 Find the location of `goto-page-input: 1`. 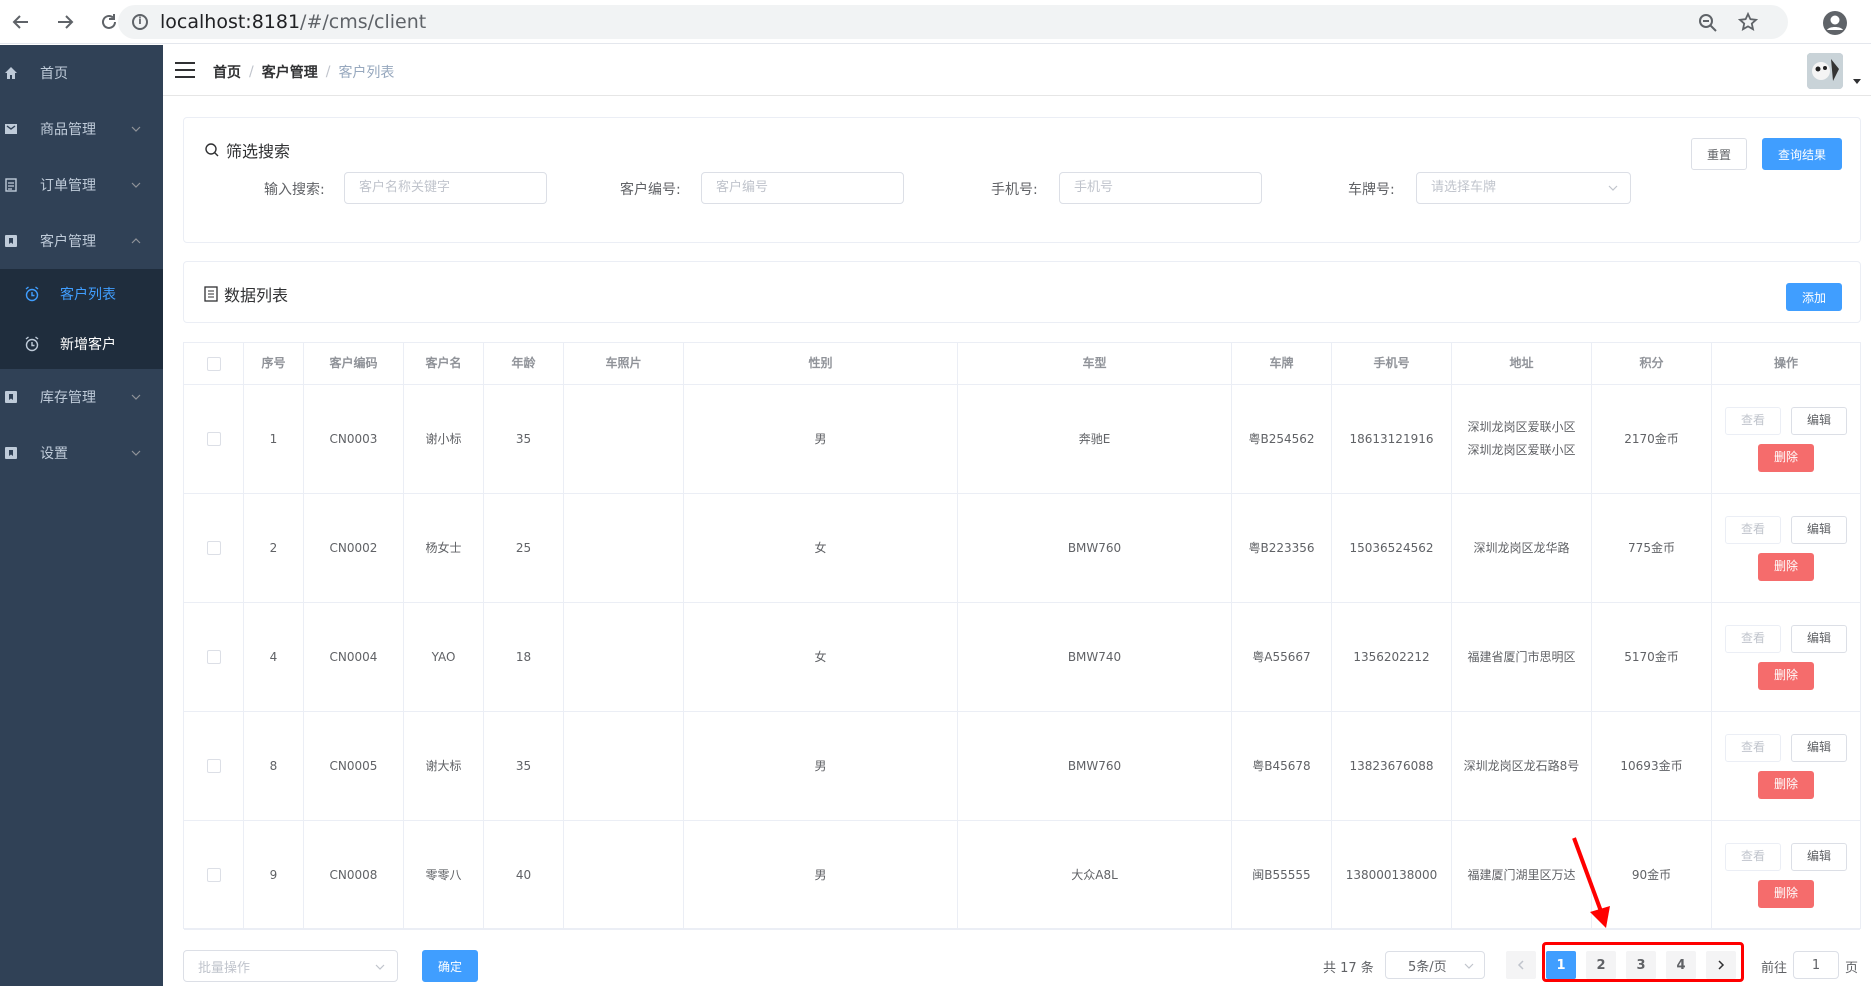

goto-page-input: 1 is located at coordinates (1816, 965).